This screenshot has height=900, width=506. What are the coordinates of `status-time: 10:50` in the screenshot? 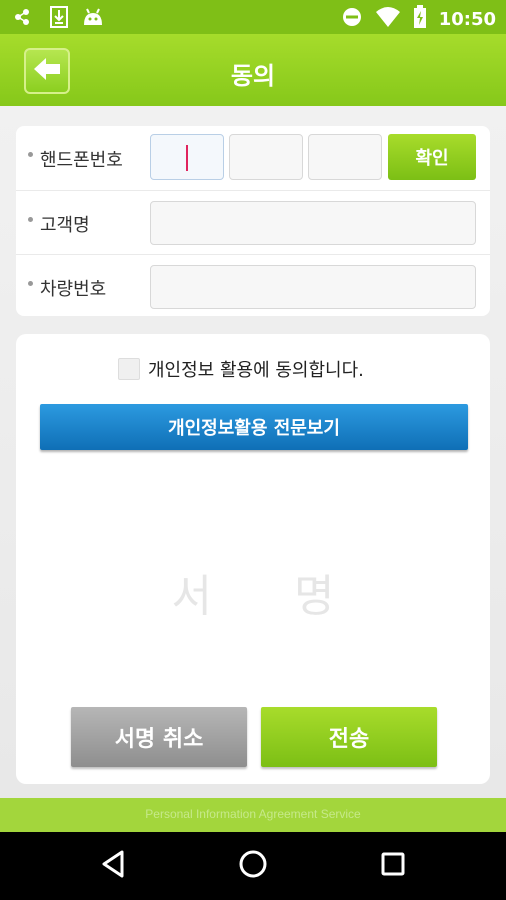 It's located at (467, 19).